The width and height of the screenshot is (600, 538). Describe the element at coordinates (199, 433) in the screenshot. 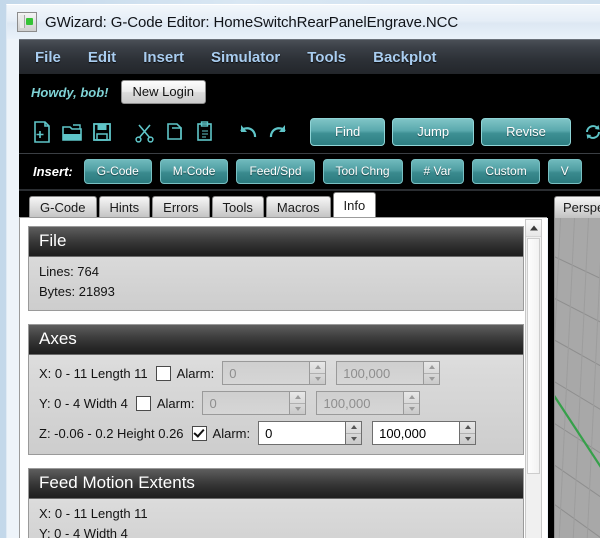

I see `axis-z-alarm-checkbox` at that location.